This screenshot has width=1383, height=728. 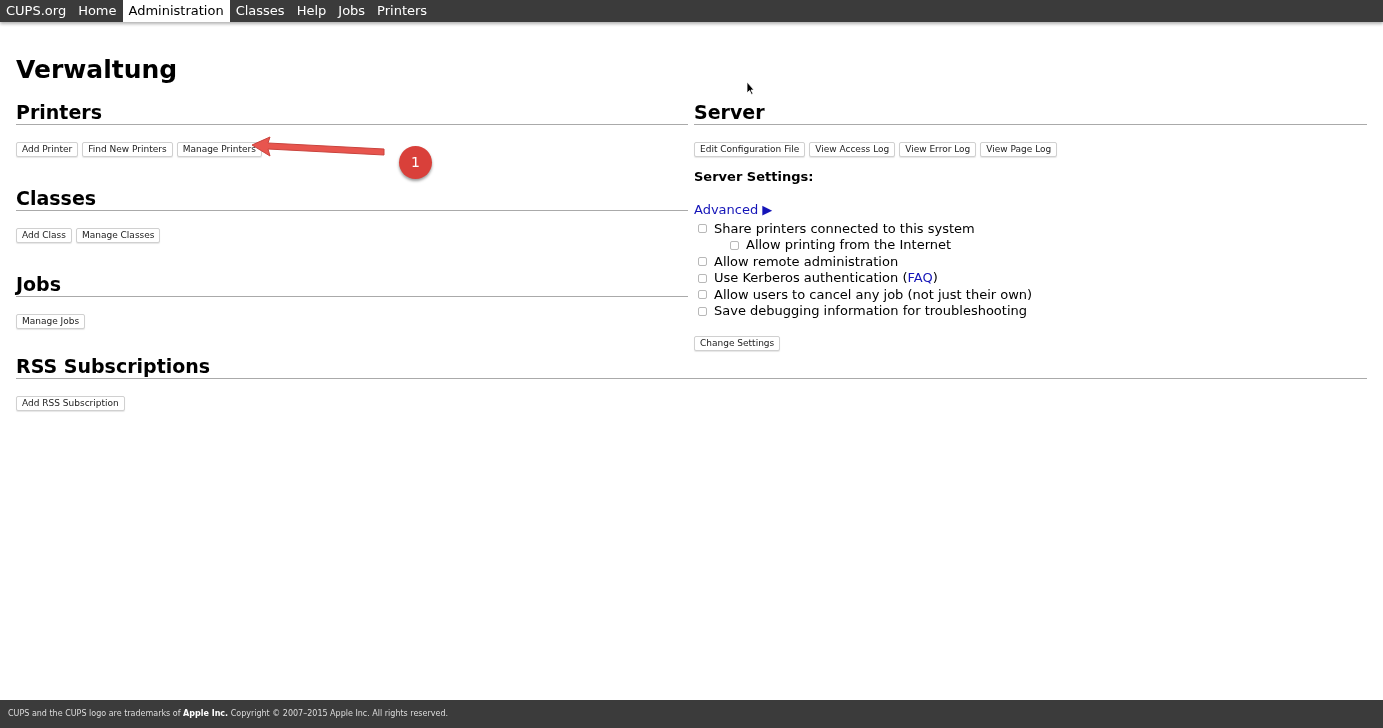 What do you see at coordinates (97, 69) in the screenshot?
I see `page-title: Verwaltung` at bounding box center [97, 69].